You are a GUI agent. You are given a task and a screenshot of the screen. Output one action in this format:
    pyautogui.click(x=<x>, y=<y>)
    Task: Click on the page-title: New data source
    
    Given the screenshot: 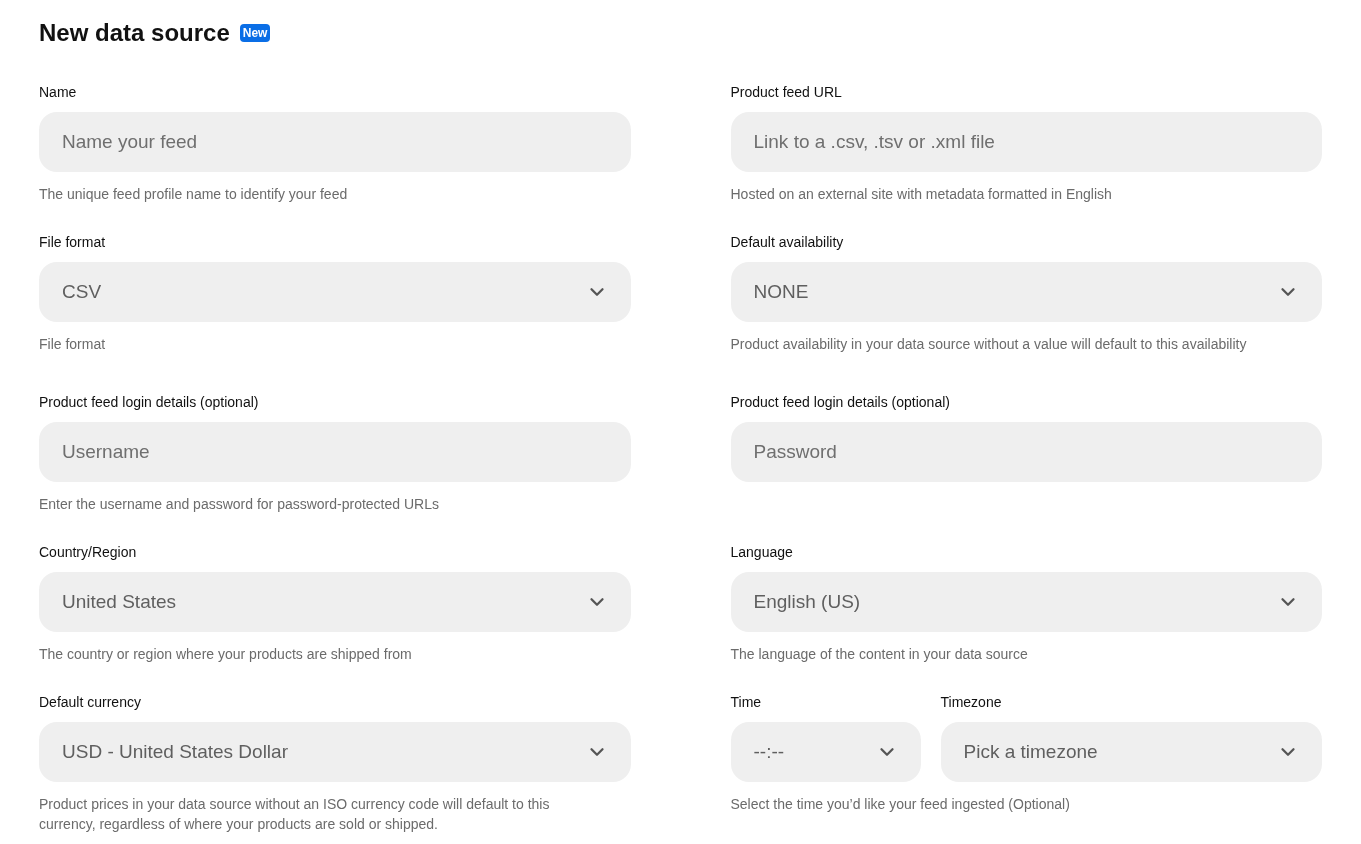 What is the action you would take?
    pyautogui.click(x=134, y=33)
    